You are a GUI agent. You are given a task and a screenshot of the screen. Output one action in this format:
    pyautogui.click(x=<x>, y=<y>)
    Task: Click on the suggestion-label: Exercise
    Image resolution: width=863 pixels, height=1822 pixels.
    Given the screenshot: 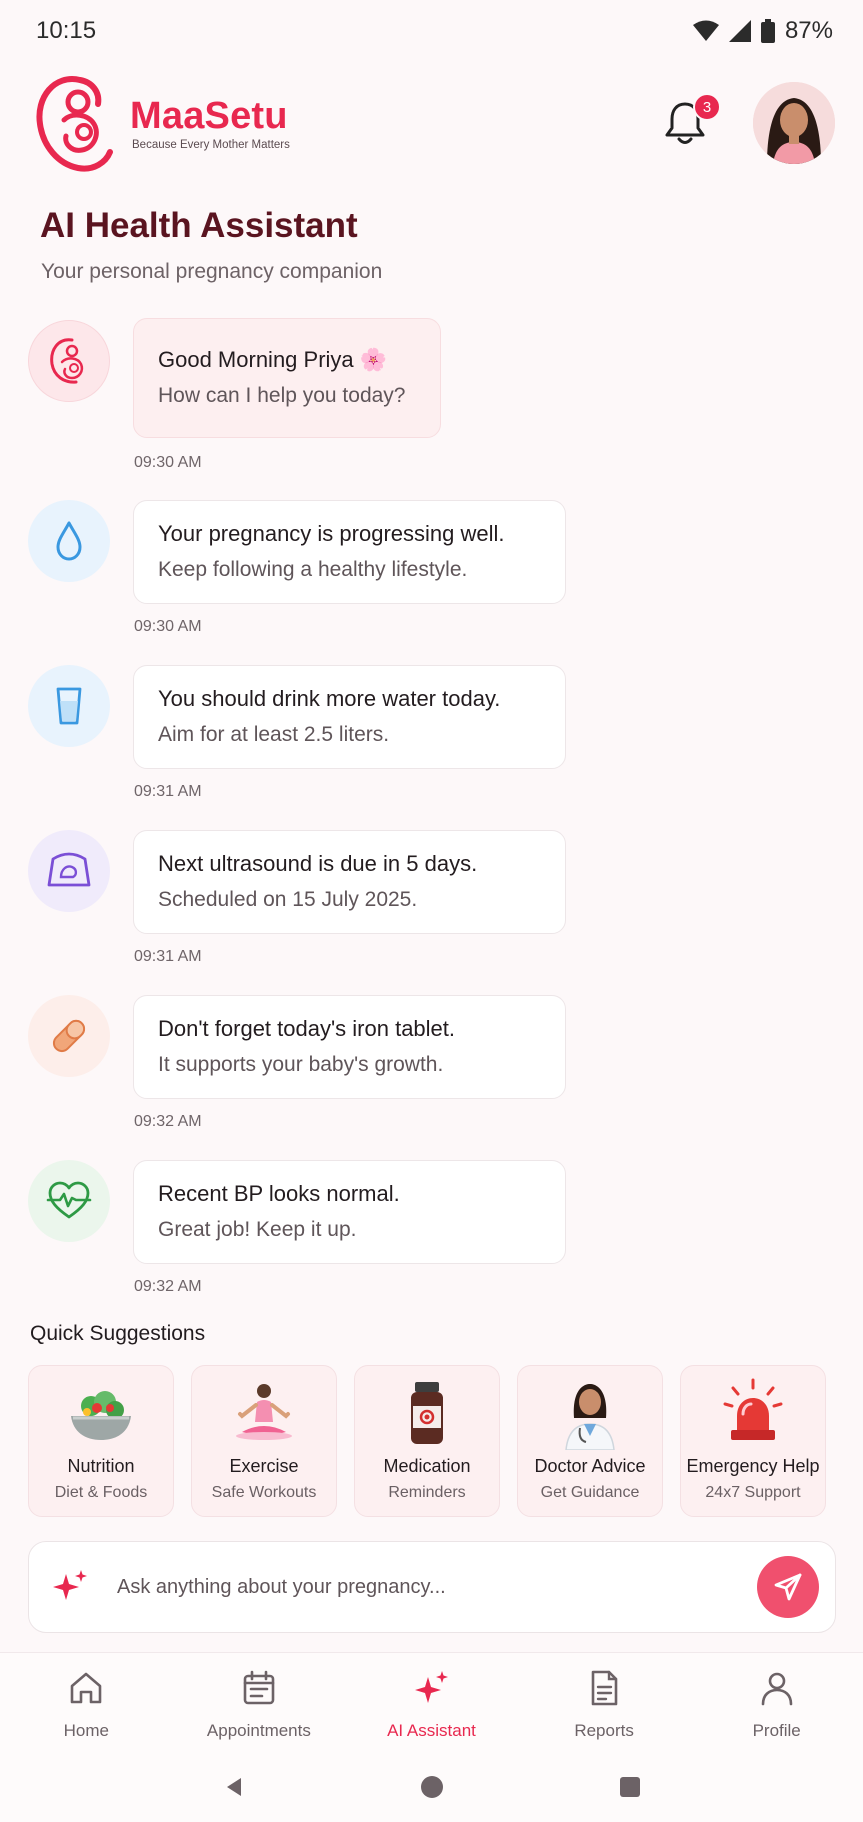 What is the action you would take?
    pyautogui.click(x=264, y=1466)
    